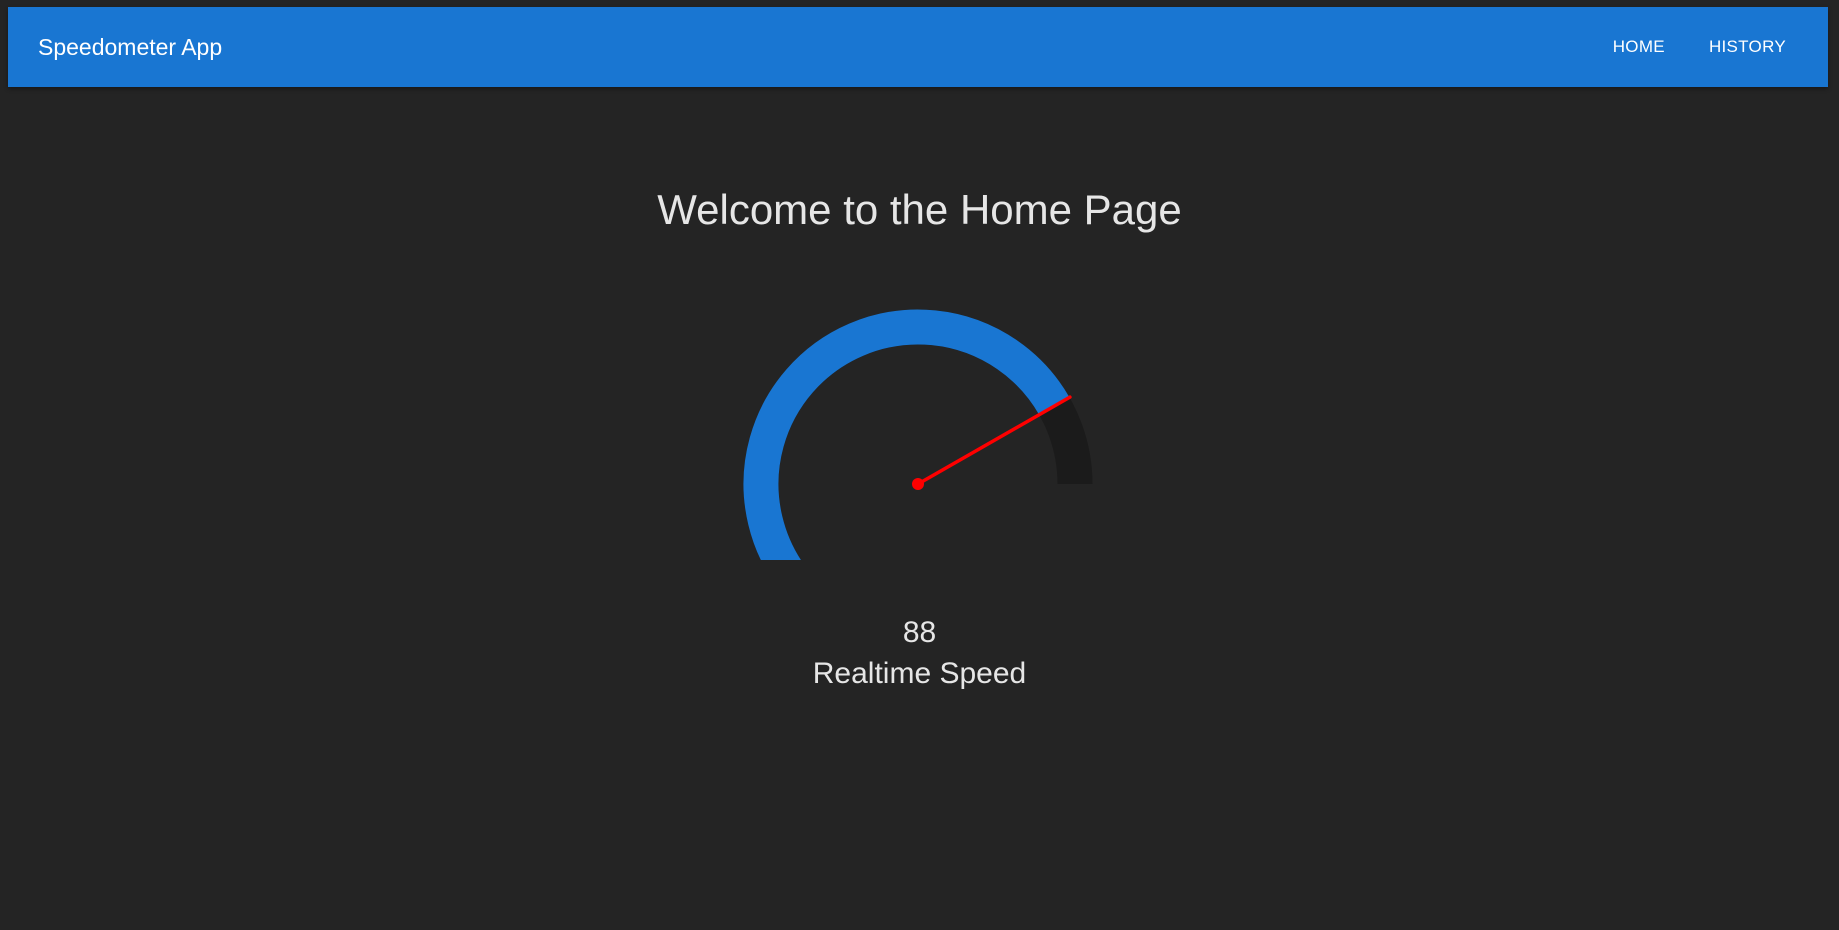  I want to click on speed-gauge, so click(918, 430).